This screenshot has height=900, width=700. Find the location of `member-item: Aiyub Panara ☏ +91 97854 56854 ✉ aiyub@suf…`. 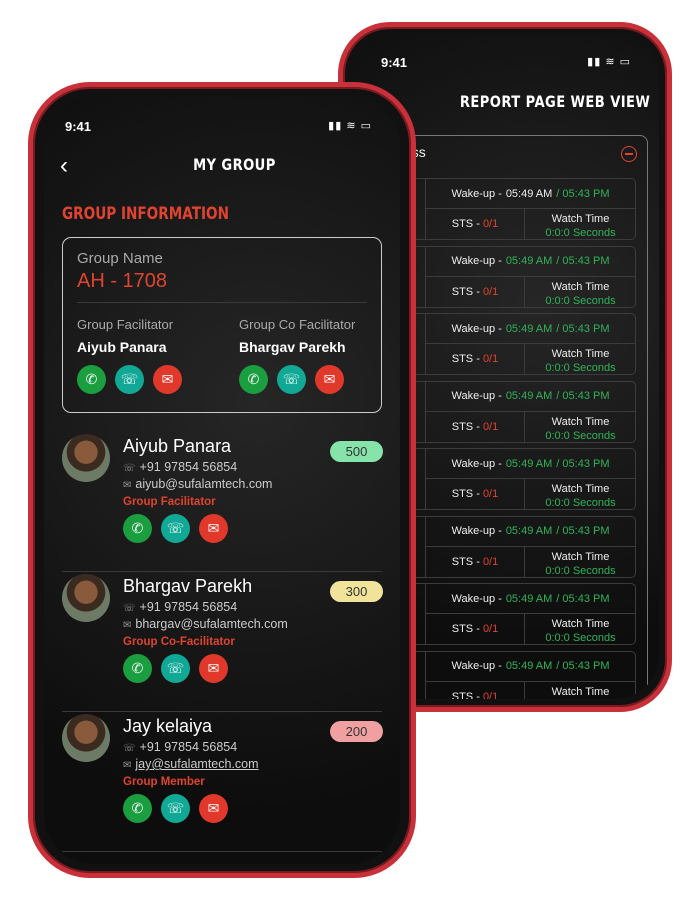

member-item: Aiyub Panara ☏ +91 97854 56854 ✉ aiyub@suf… is located at coordinates (222, 502).